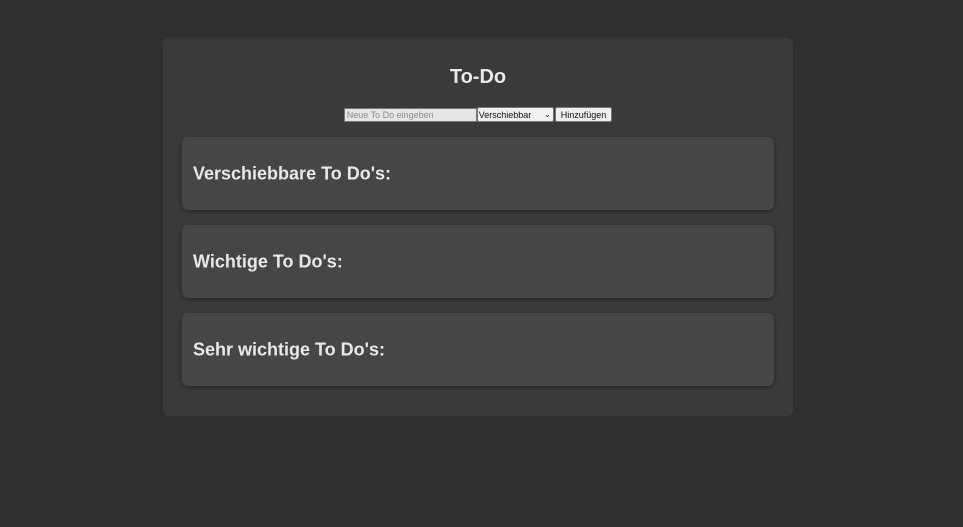 The image size is (963, 527). What do you see at coordinates (478, 349) in the screenshot?
I see `section-very-important-todos: Sehr wichtige To Do's:` at bounding box center [478, 349].